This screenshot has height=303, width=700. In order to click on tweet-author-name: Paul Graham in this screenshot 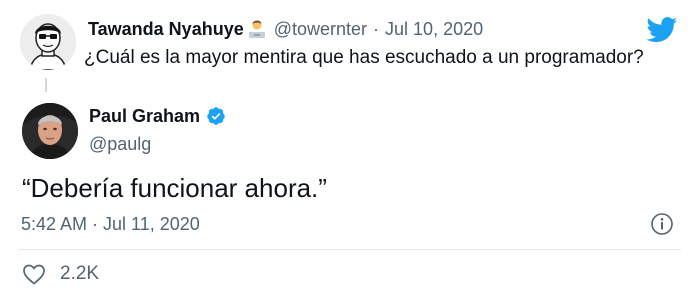, I will do `click(144, 116)`.